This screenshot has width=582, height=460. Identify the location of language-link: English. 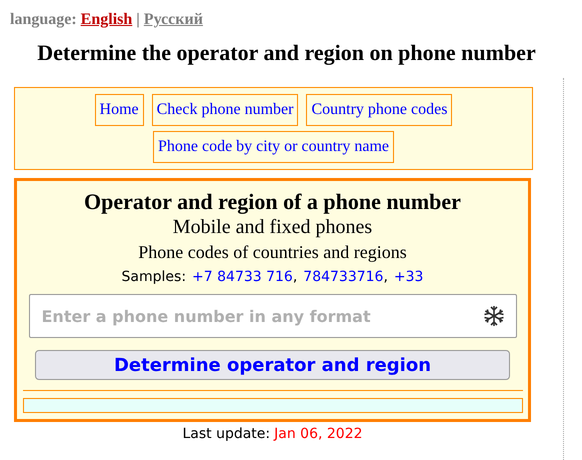
(106, 20).